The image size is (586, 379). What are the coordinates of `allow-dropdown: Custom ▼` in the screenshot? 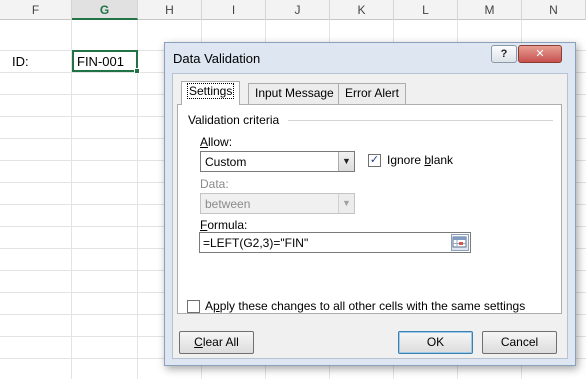 It's located at (277, 161).